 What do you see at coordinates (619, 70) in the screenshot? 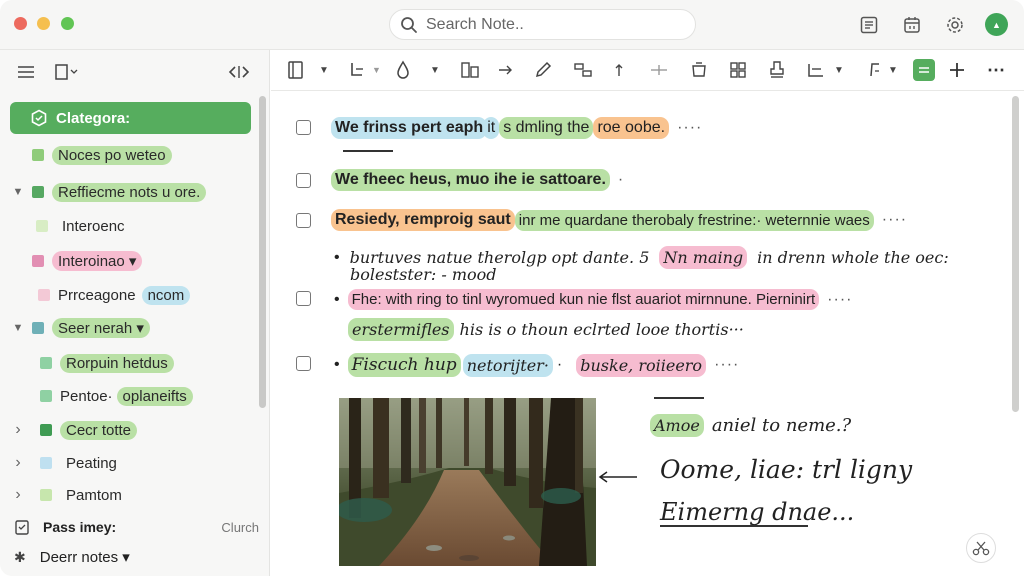
I see `up-arrow-icon` at bounding box center [619, 70].